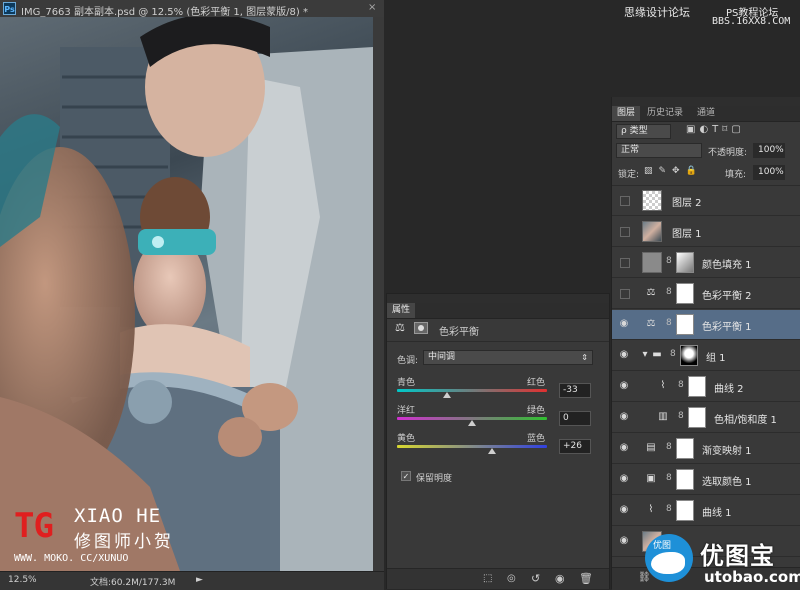  Describe the element at coordinates (133, 583) in the screenshot. I see `document-size: 文档:60.2M/177.3M` at that location.